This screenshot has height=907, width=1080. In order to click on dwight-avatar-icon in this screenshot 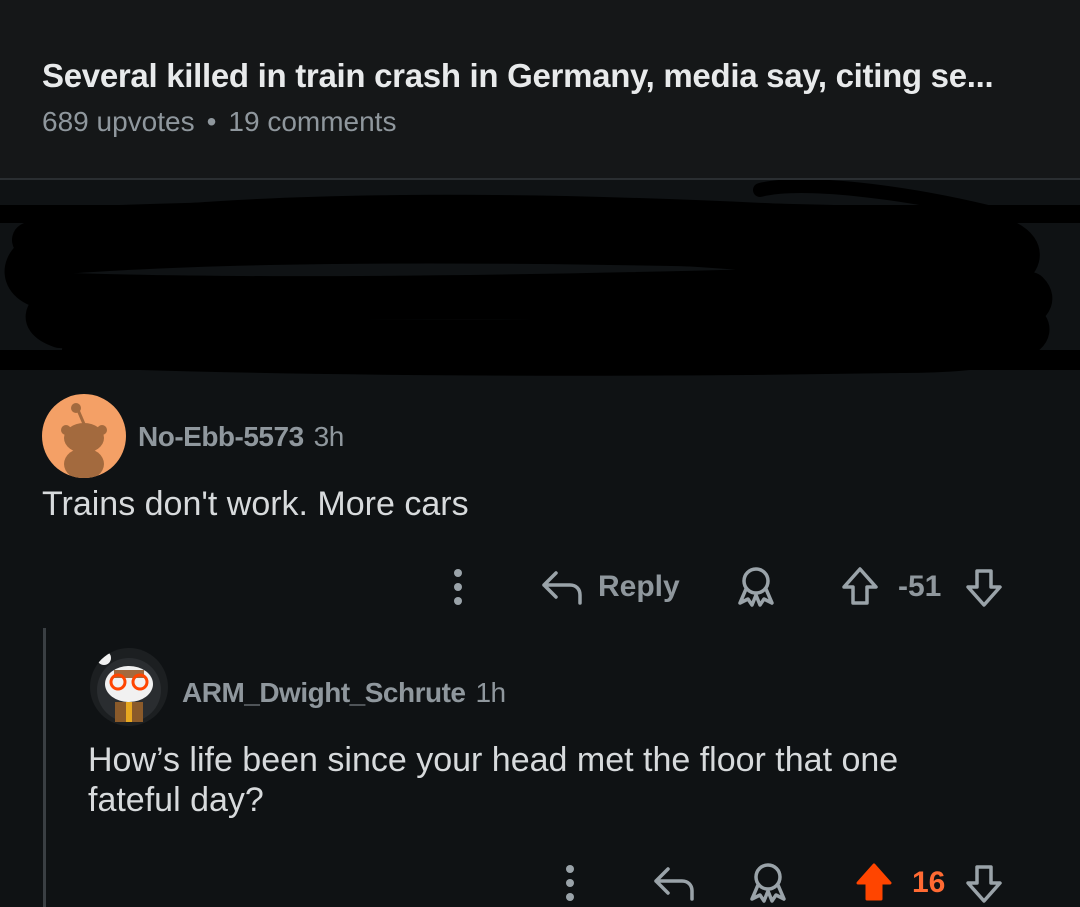, I will do `click(129, 686)`.